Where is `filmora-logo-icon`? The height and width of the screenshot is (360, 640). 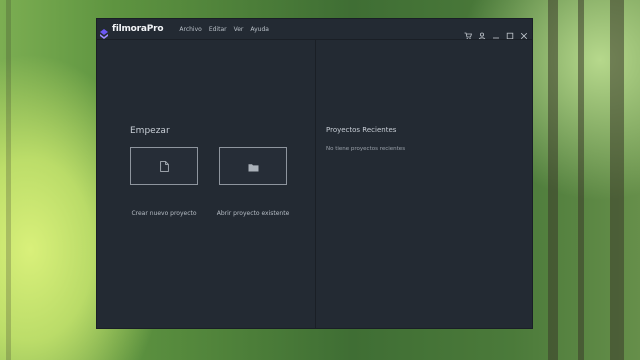 filmora-logo-icon is located at coordinates (104, 31).